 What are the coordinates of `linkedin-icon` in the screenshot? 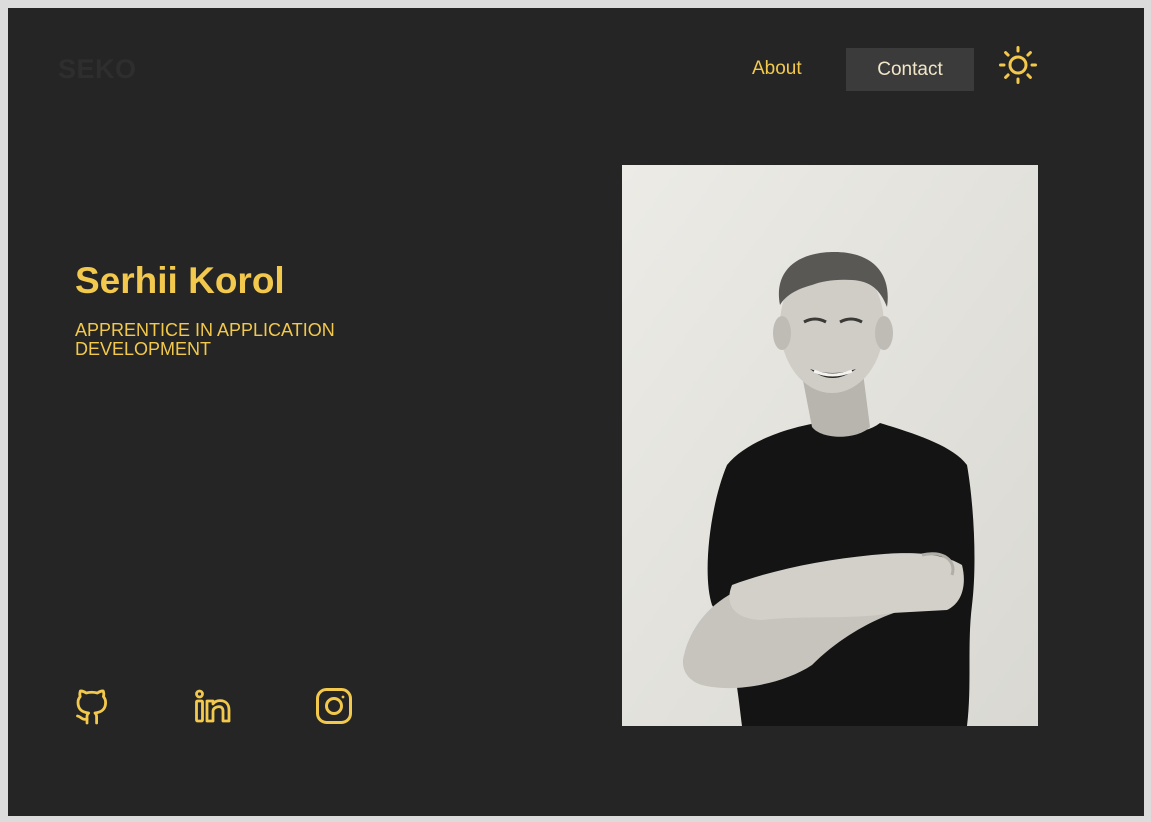 It's located at (213, 706).